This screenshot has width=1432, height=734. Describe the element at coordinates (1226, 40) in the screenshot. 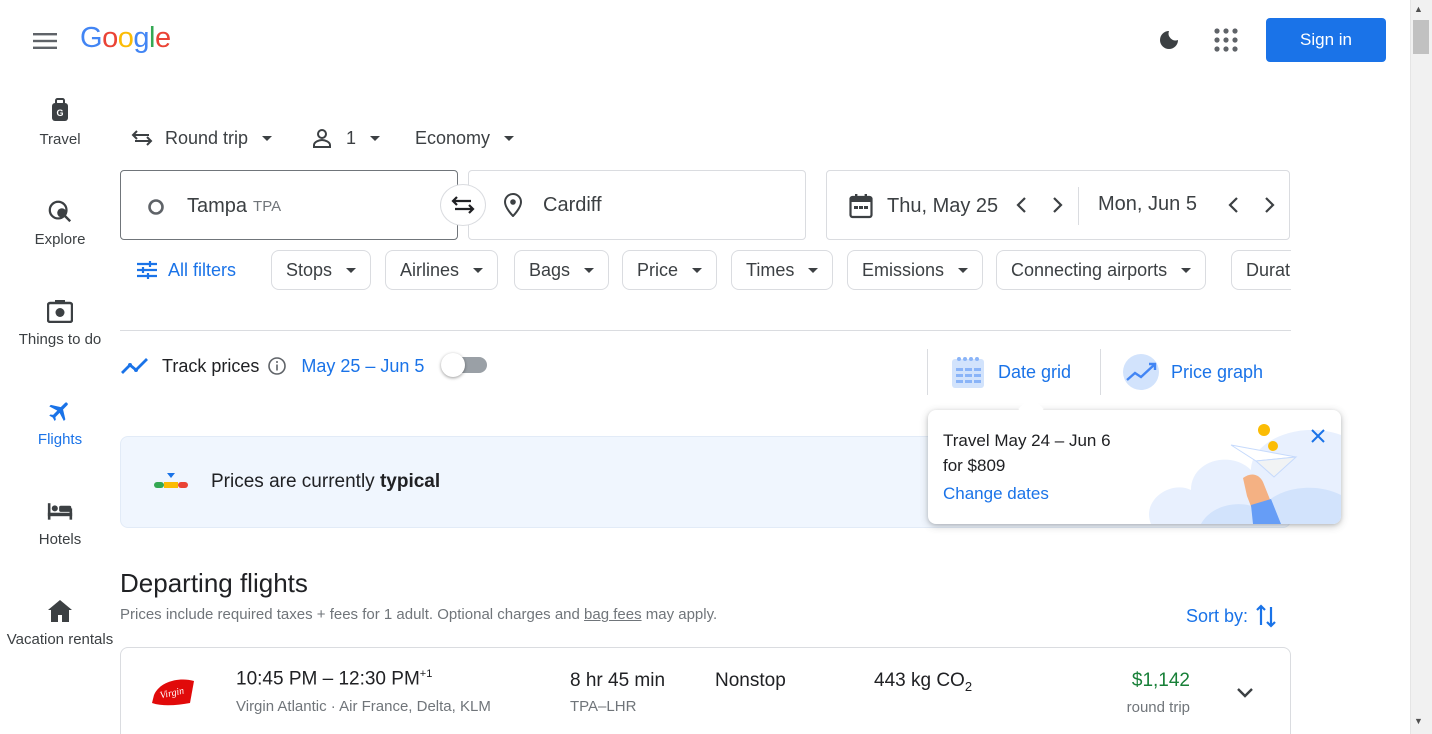

I see `google-apps-button` at that location.